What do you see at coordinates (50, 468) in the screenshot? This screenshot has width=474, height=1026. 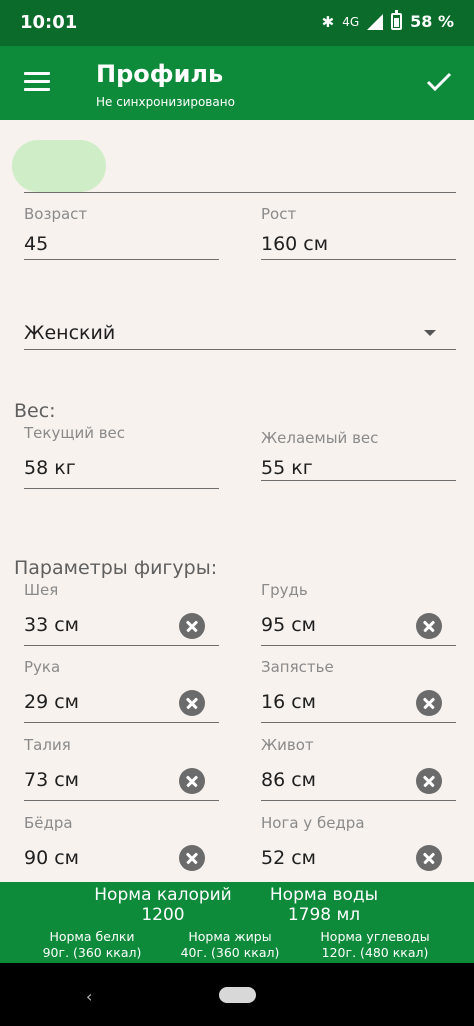 I see `current-weight-value: 58 кг` at bounding box center [50, 468].